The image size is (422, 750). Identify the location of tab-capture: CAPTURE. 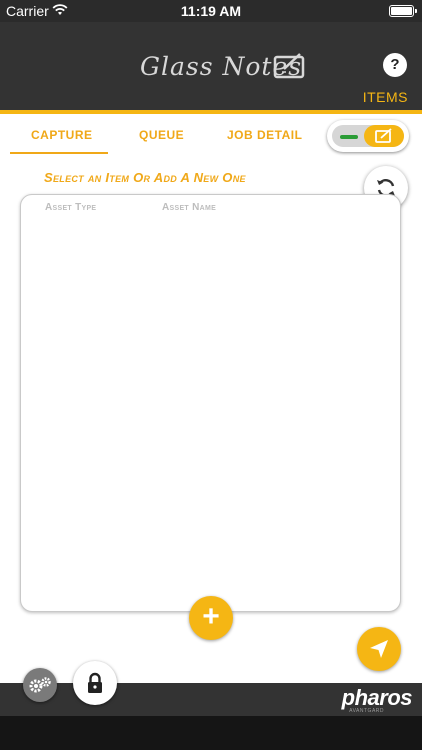
(62, 135).